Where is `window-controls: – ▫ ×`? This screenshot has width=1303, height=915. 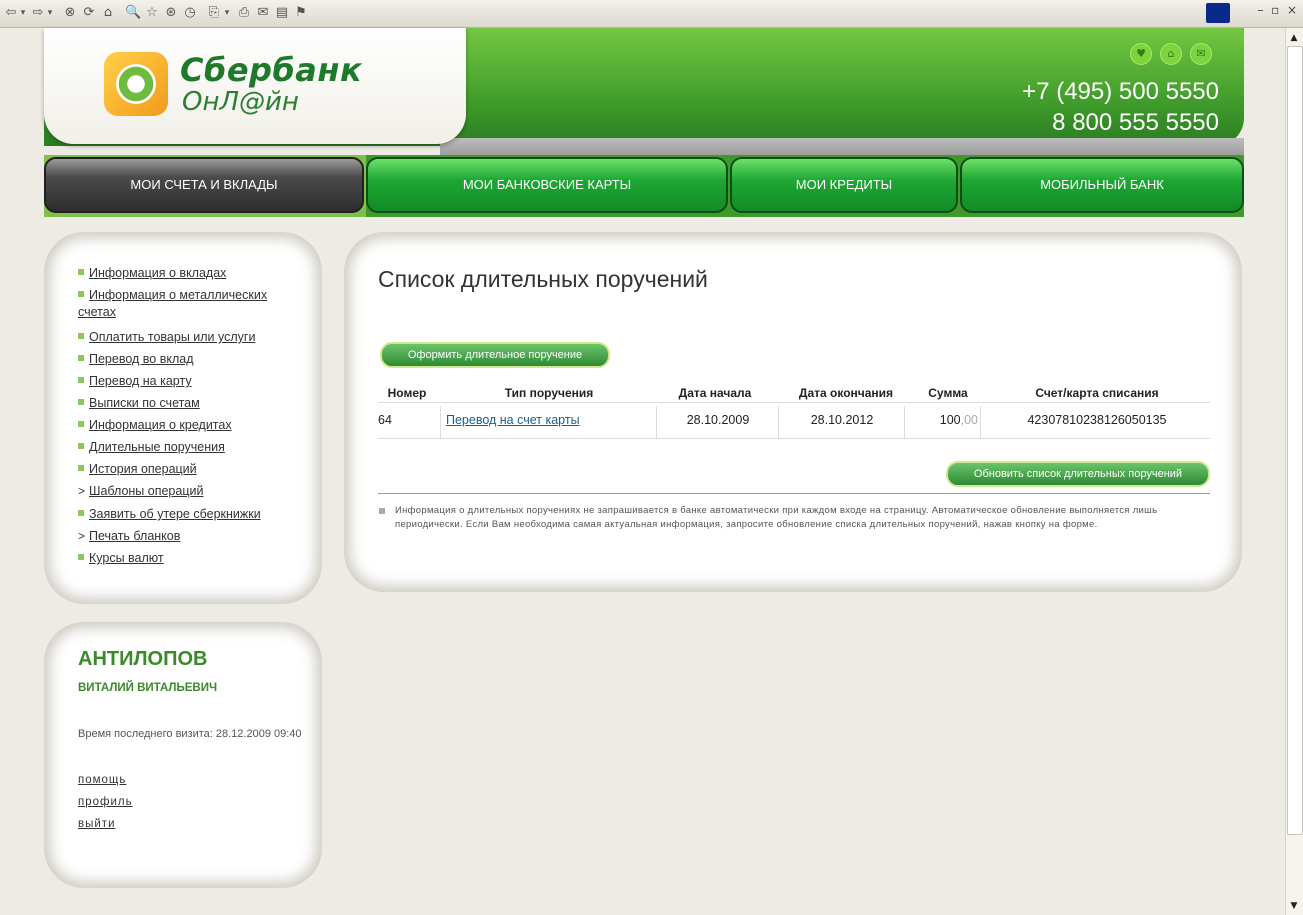 window-controls: – ▫ × is located at coordinates (1277, 10).